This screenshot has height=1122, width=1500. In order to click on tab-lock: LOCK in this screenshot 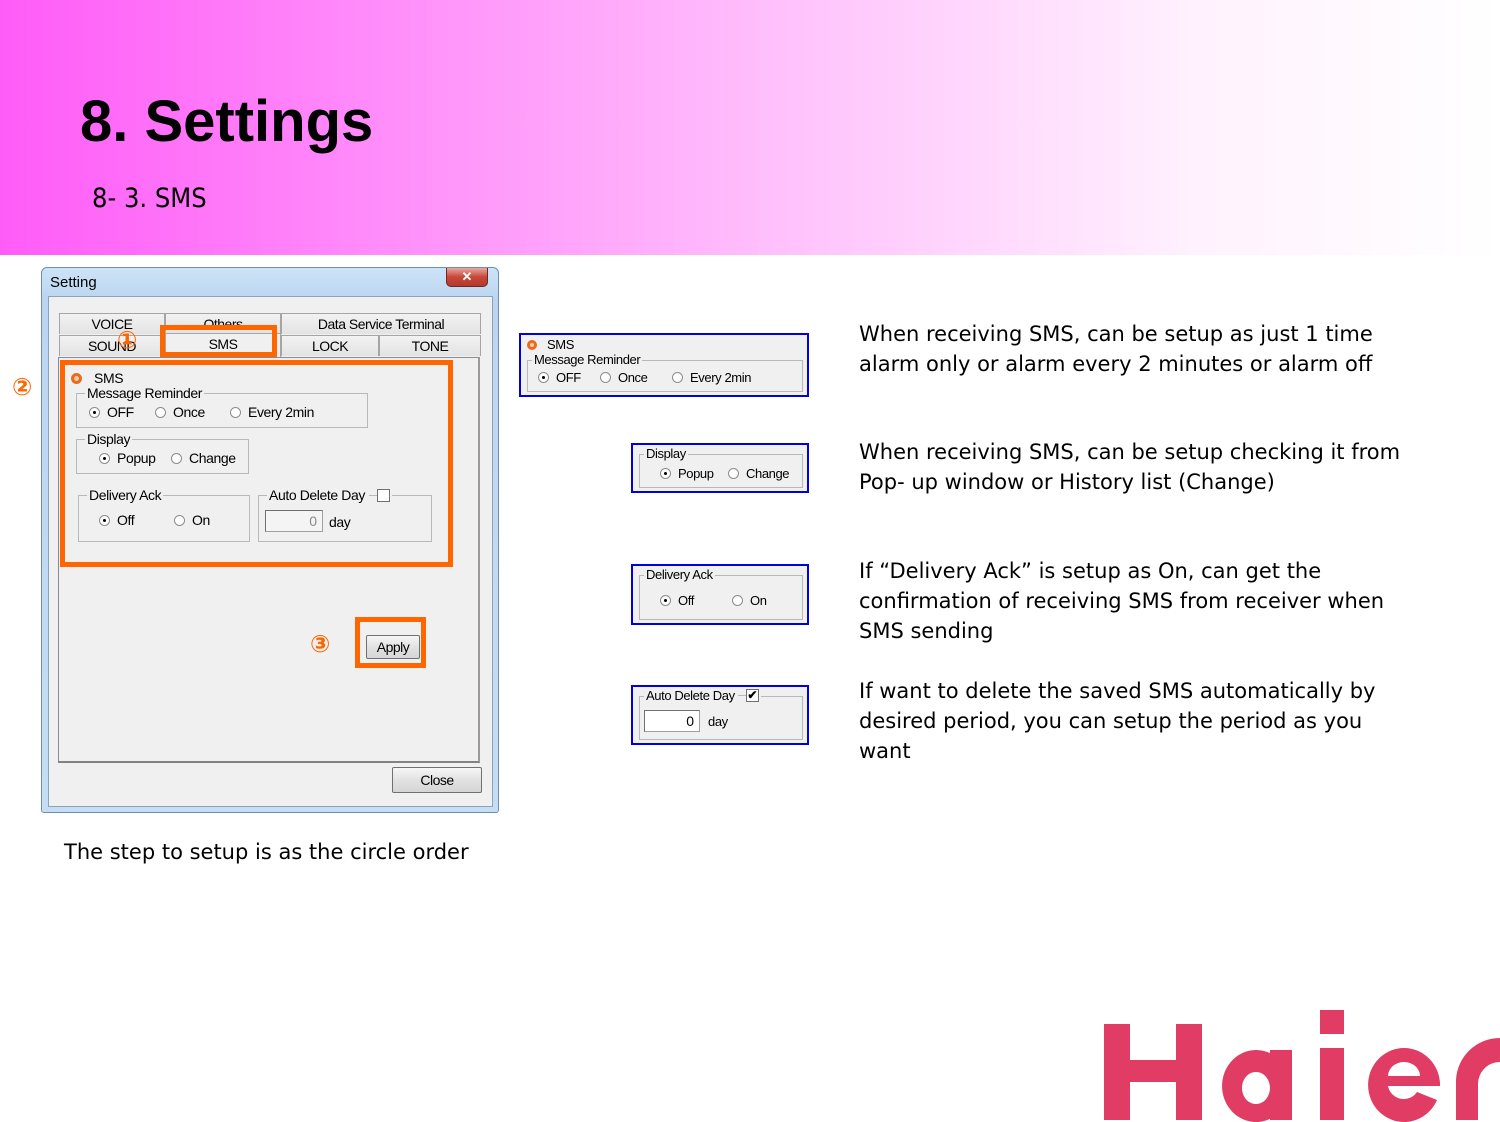, I will do `click(330, 345)`.